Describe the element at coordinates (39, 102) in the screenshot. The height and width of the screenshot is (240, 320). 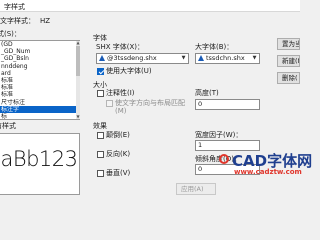
I see `style-list-item: 尺寸标注` at that location.